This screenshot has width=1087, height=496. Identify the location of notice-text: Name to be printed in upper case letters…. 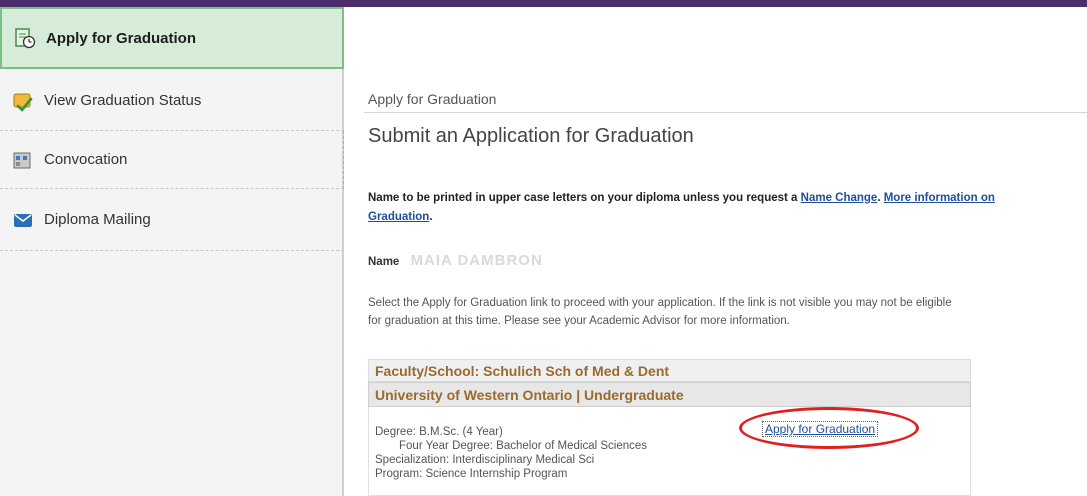
(584, 198).